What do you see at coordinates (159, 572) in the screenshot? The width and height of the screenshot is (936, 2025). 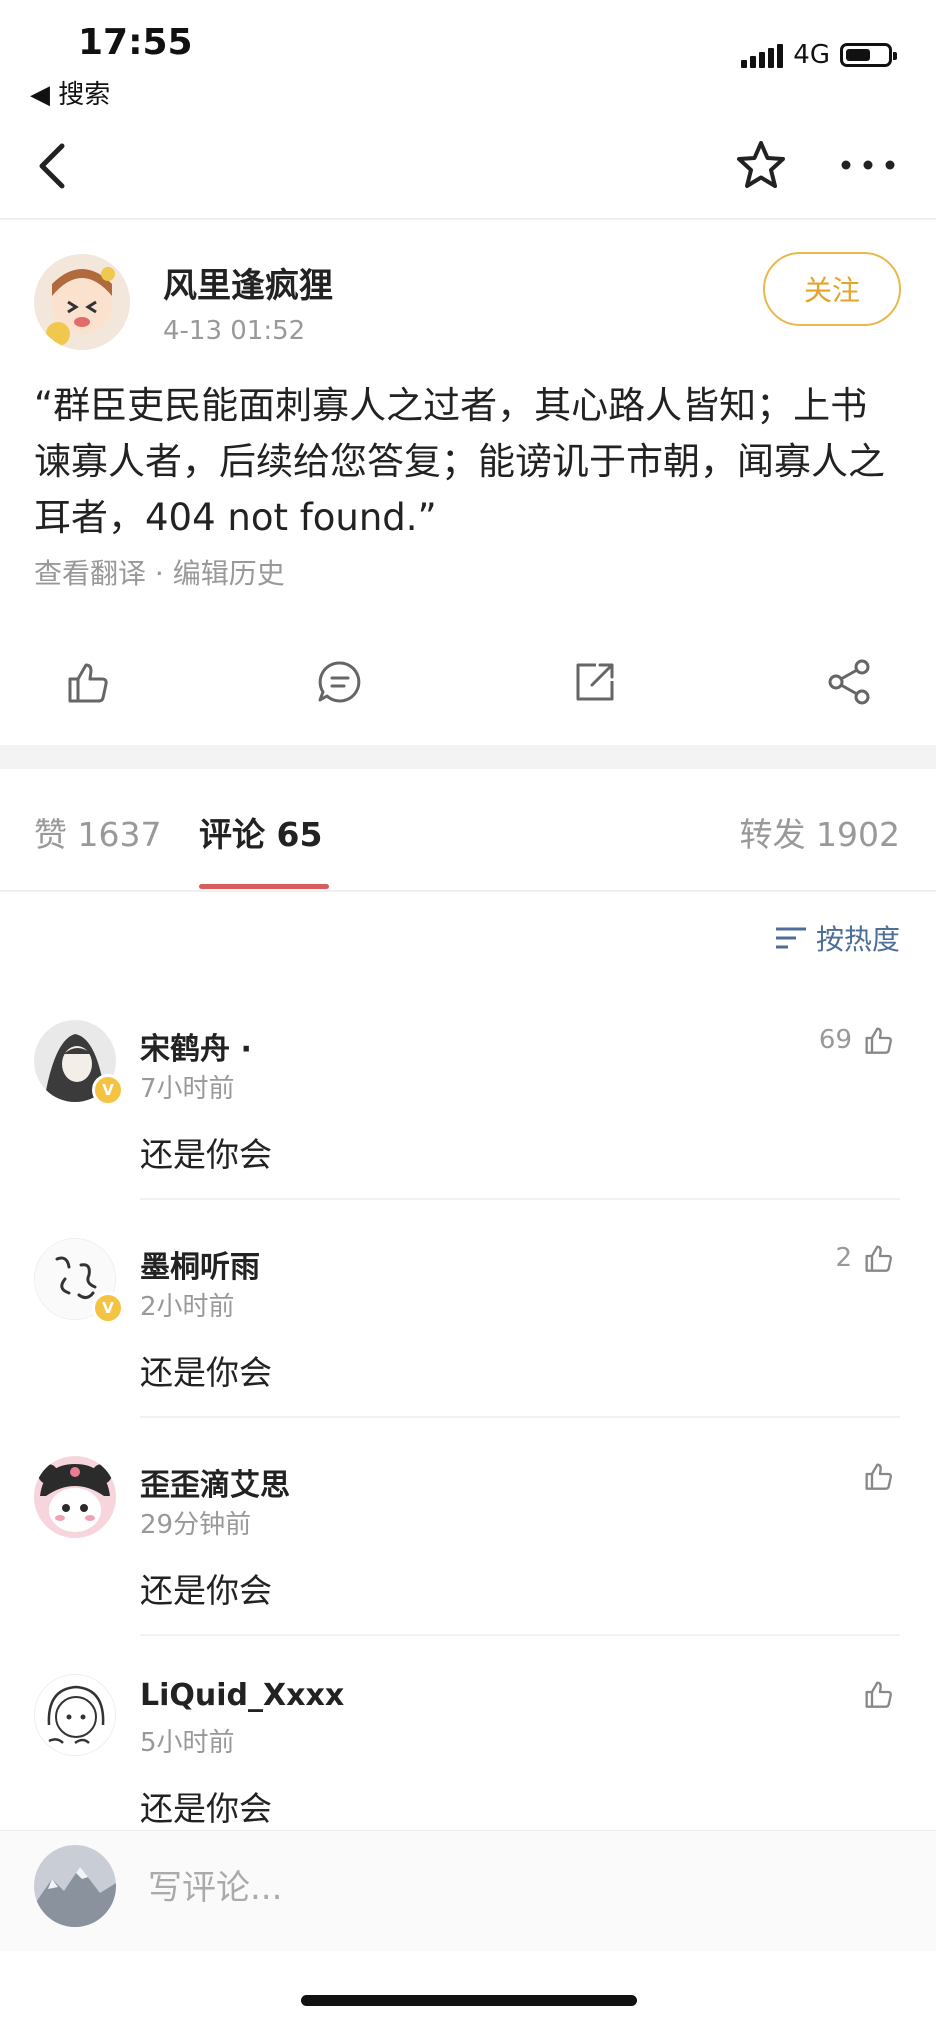 I see `post-meta-links: 查看翻译 · 编辑历史` at bounding box center [159, 572].